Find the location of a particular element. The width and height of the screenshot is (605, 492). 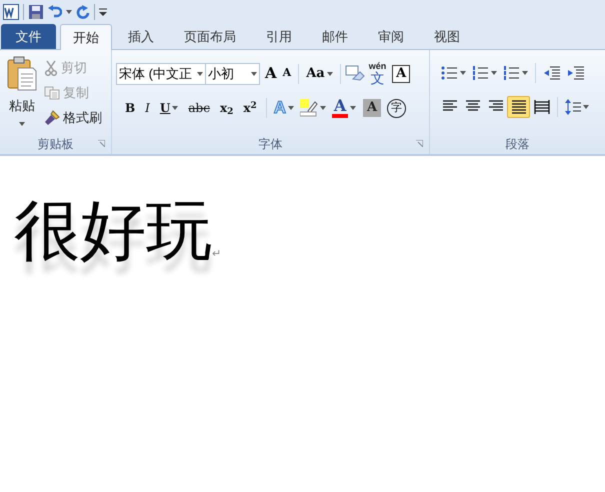

eraser-icon is located at coordinates (354, 73).